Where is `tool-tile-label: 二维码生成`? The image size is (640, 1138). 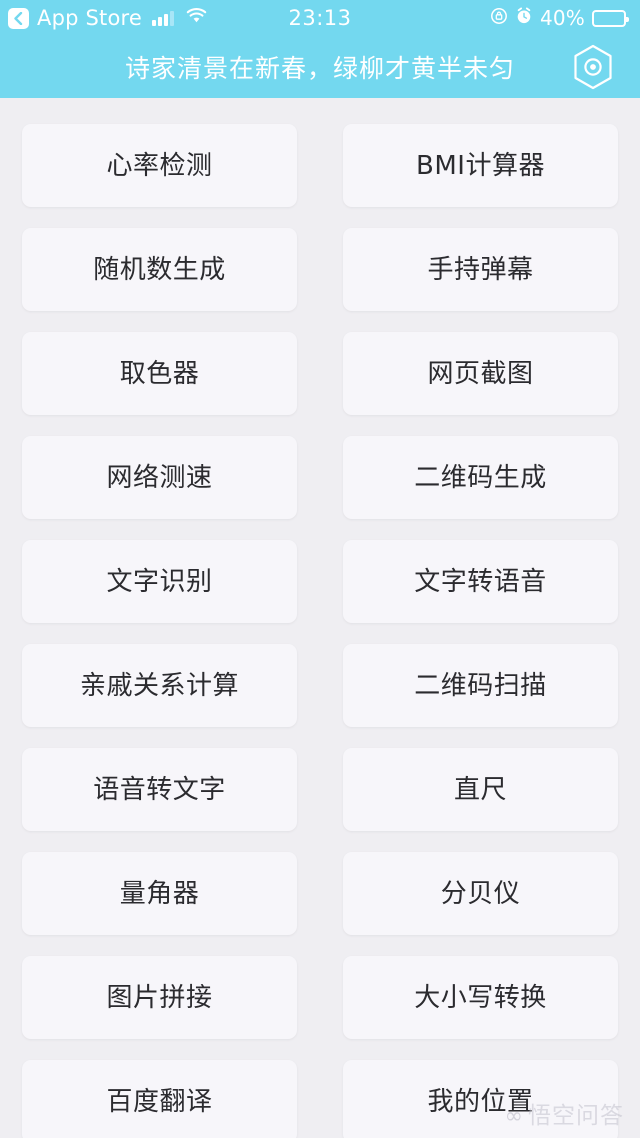
tool-tile-label: 二维码生成 is located at coordinates (480, 477).